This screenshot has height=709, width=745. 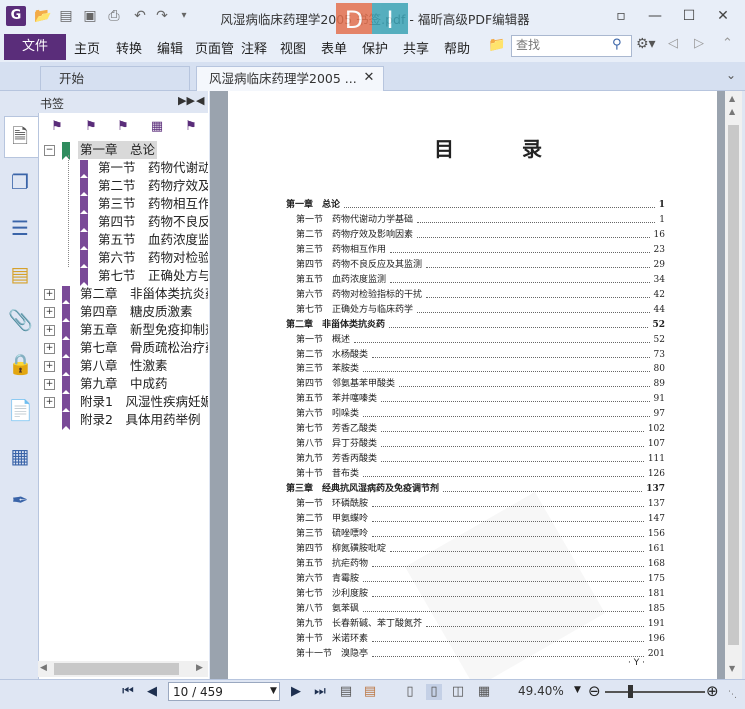 I want to click on previous-result-icon: ◁, so click(x=675, y=43).